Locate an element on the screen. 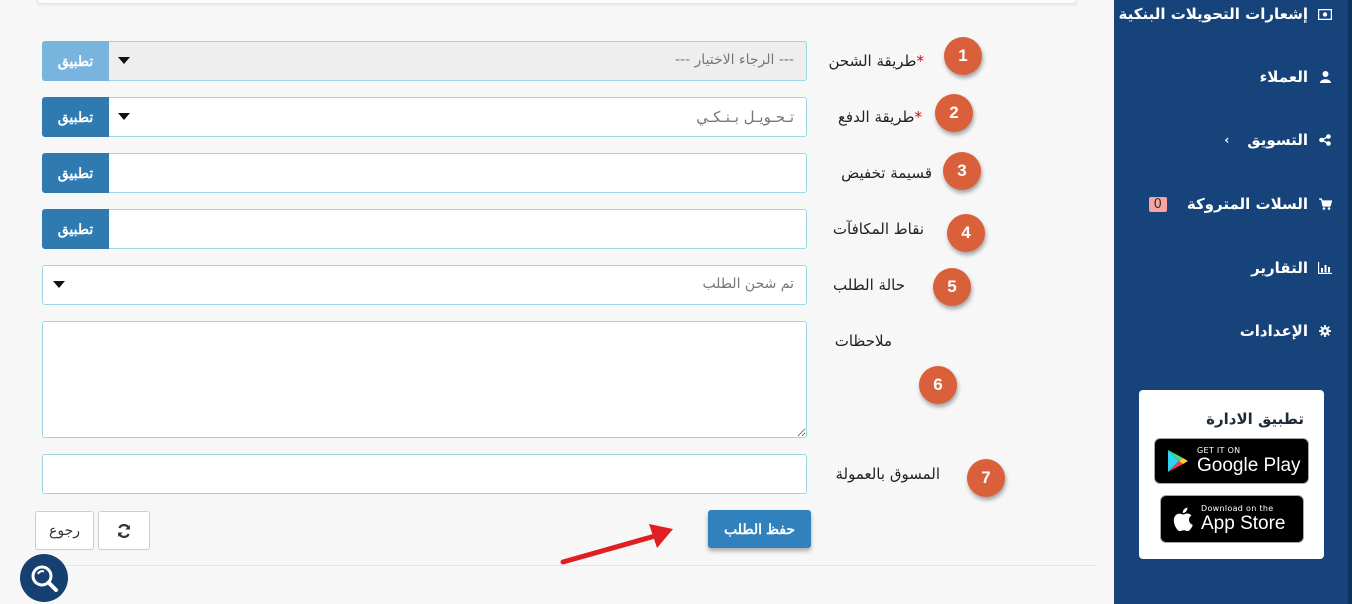 Image resolution: width=1352 pixels, height=604 pixels. apply-payment-button: تطبيق is located at coordinates (75, 117).